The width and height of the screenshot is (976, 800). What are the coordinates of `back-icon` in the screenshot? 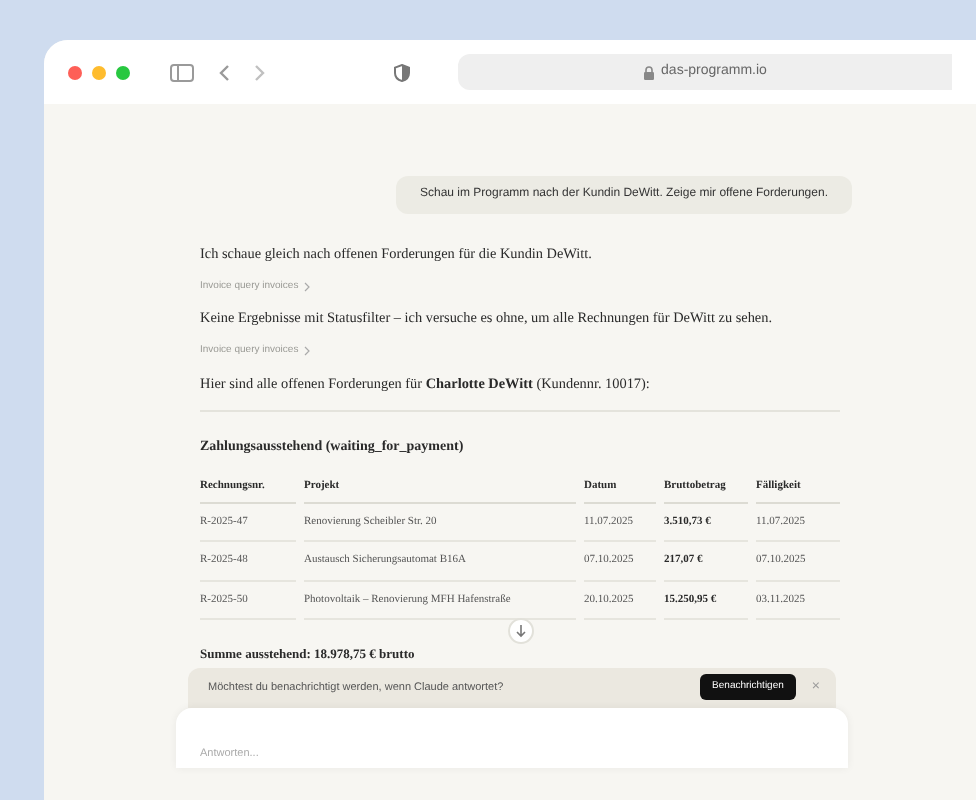 It's located at (224, 72).